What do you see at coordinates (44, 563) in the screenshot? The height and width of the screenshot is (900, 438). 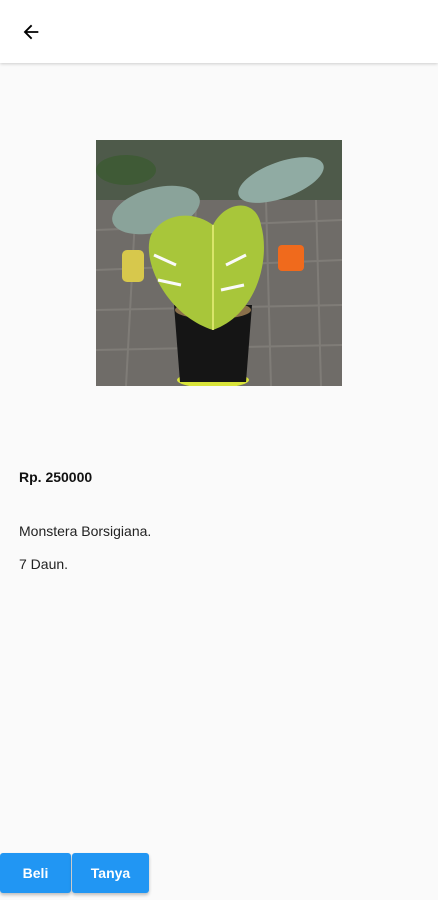 I see `description-line: 7 Daun.` at bounding box center [44, 563].